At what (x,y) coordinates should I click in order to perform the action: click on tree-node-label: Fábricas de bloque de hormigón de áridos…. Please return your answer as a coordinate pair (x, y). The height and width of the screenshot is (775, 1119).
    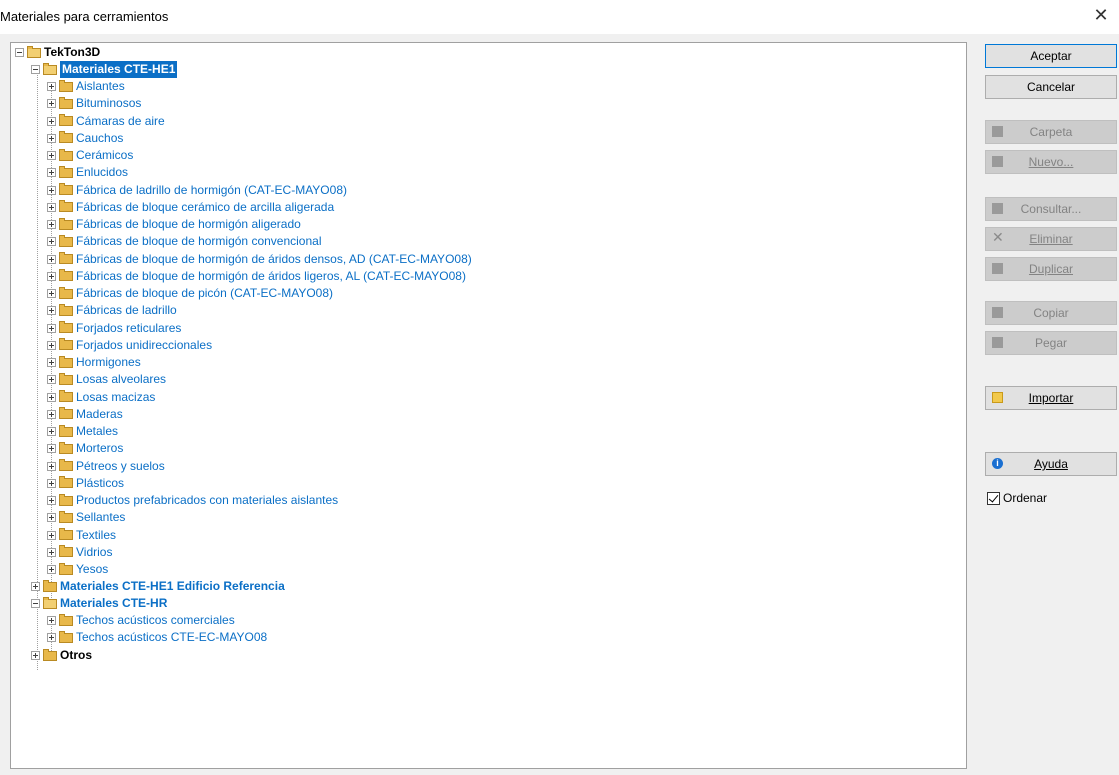
    Looking at the image, I should click on (274, 258).